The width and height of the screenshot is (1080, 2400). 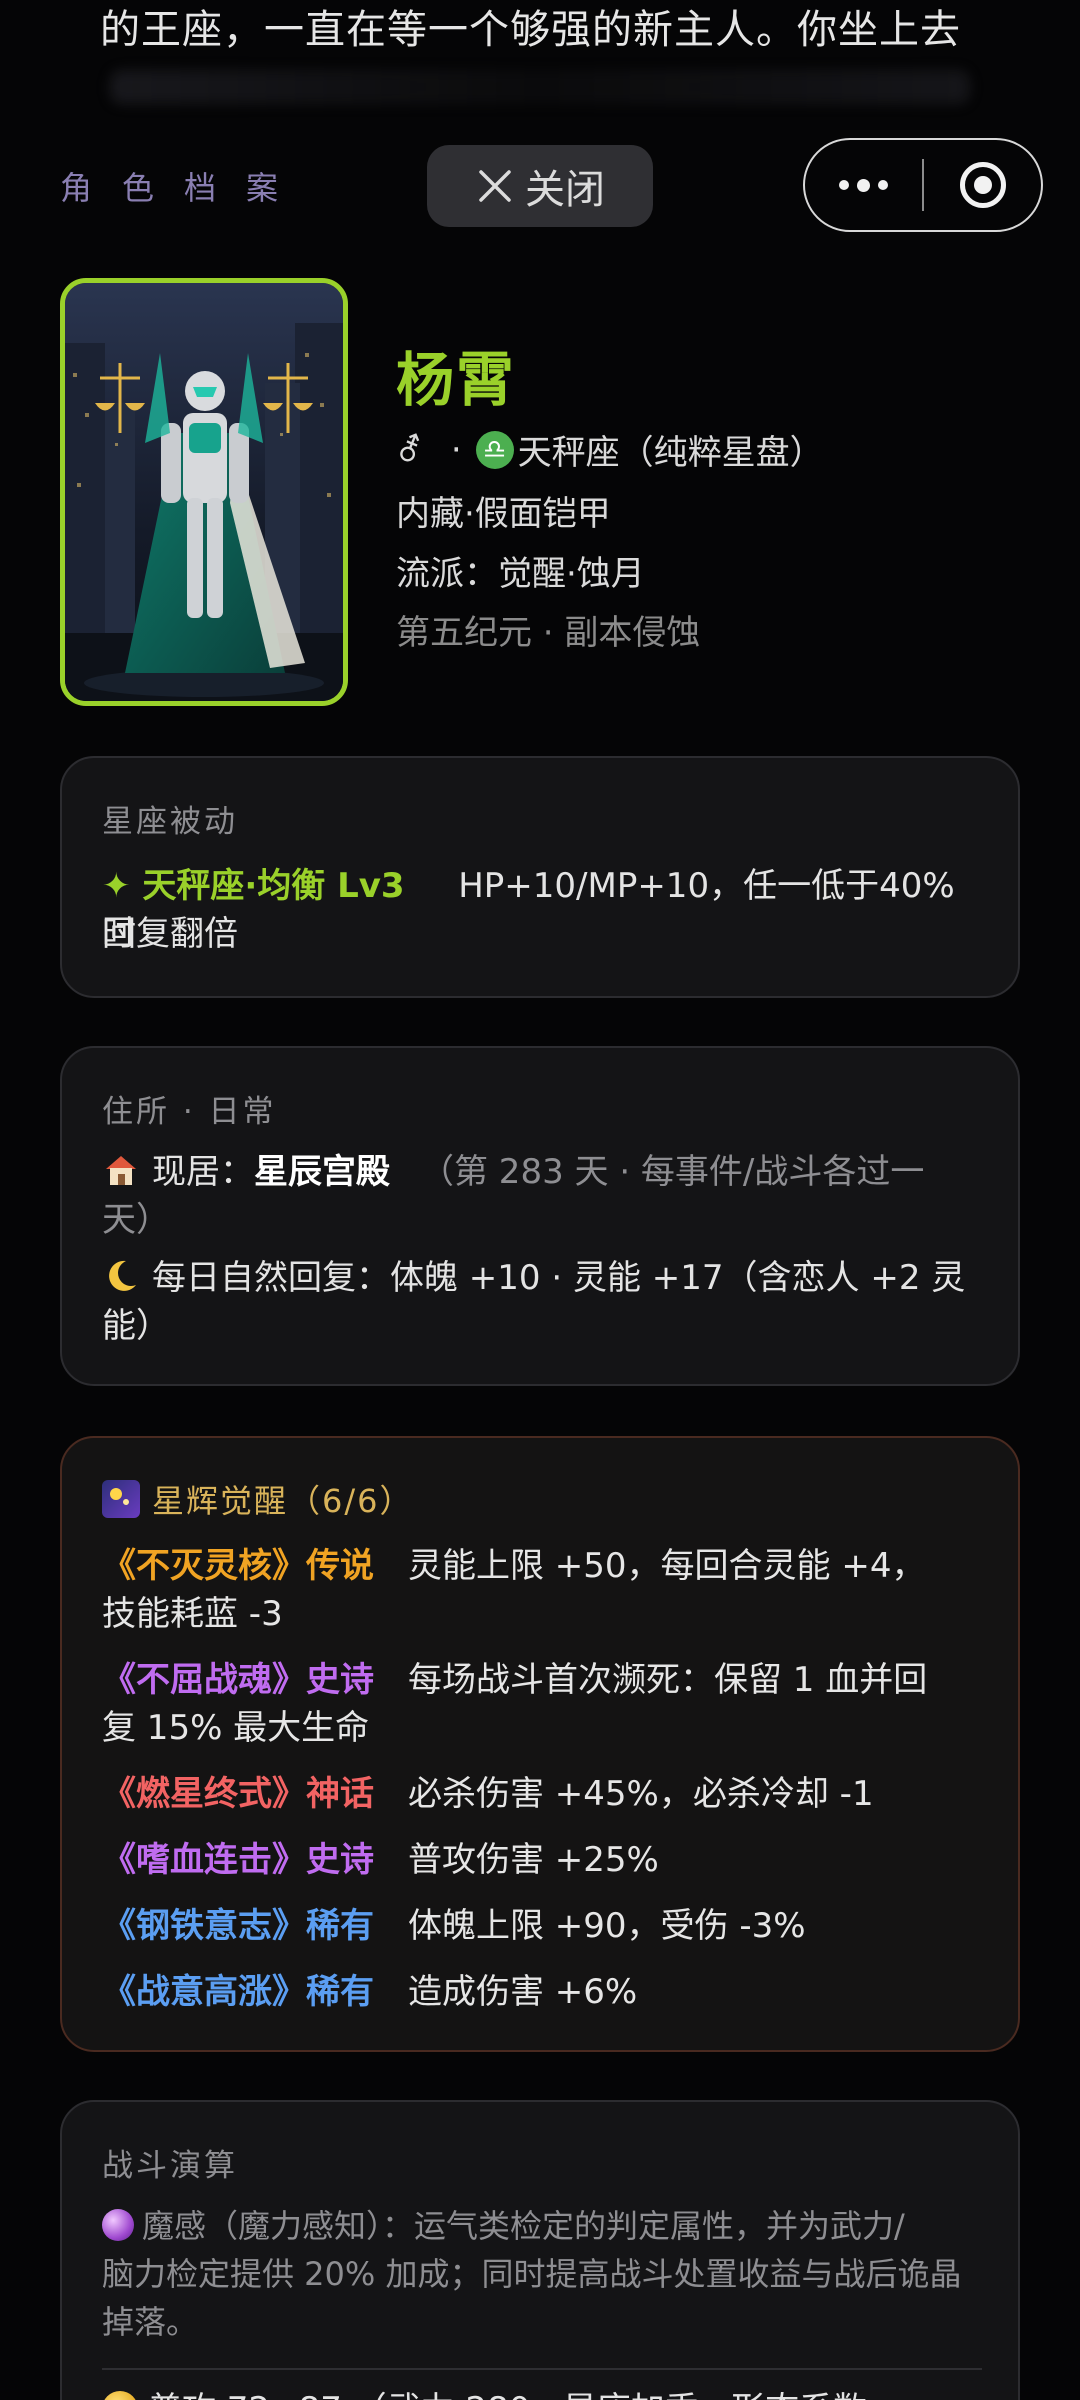 I want to click on daily-line-1: 每日自然回复：体魄 +10 · 灵能 +17（含恋人 +2 灵, so click(x=559, y=1278).